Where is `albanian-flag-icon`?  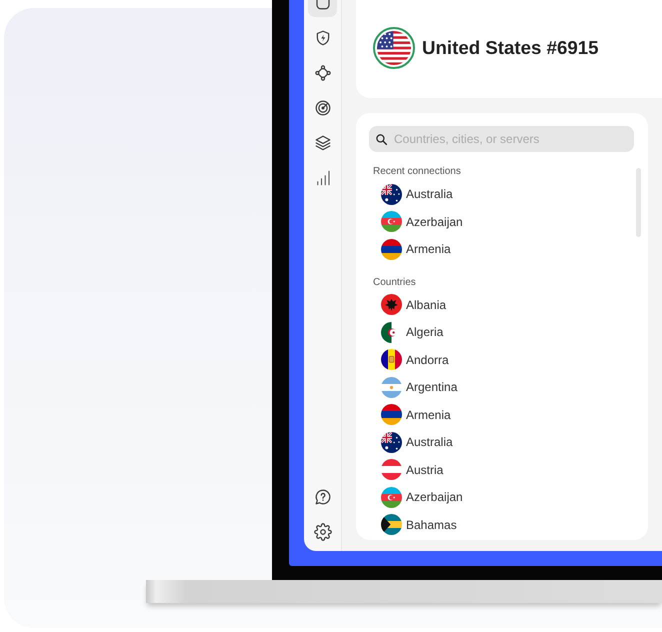
albanian-flag-icon is located at coordinates (391, 305).